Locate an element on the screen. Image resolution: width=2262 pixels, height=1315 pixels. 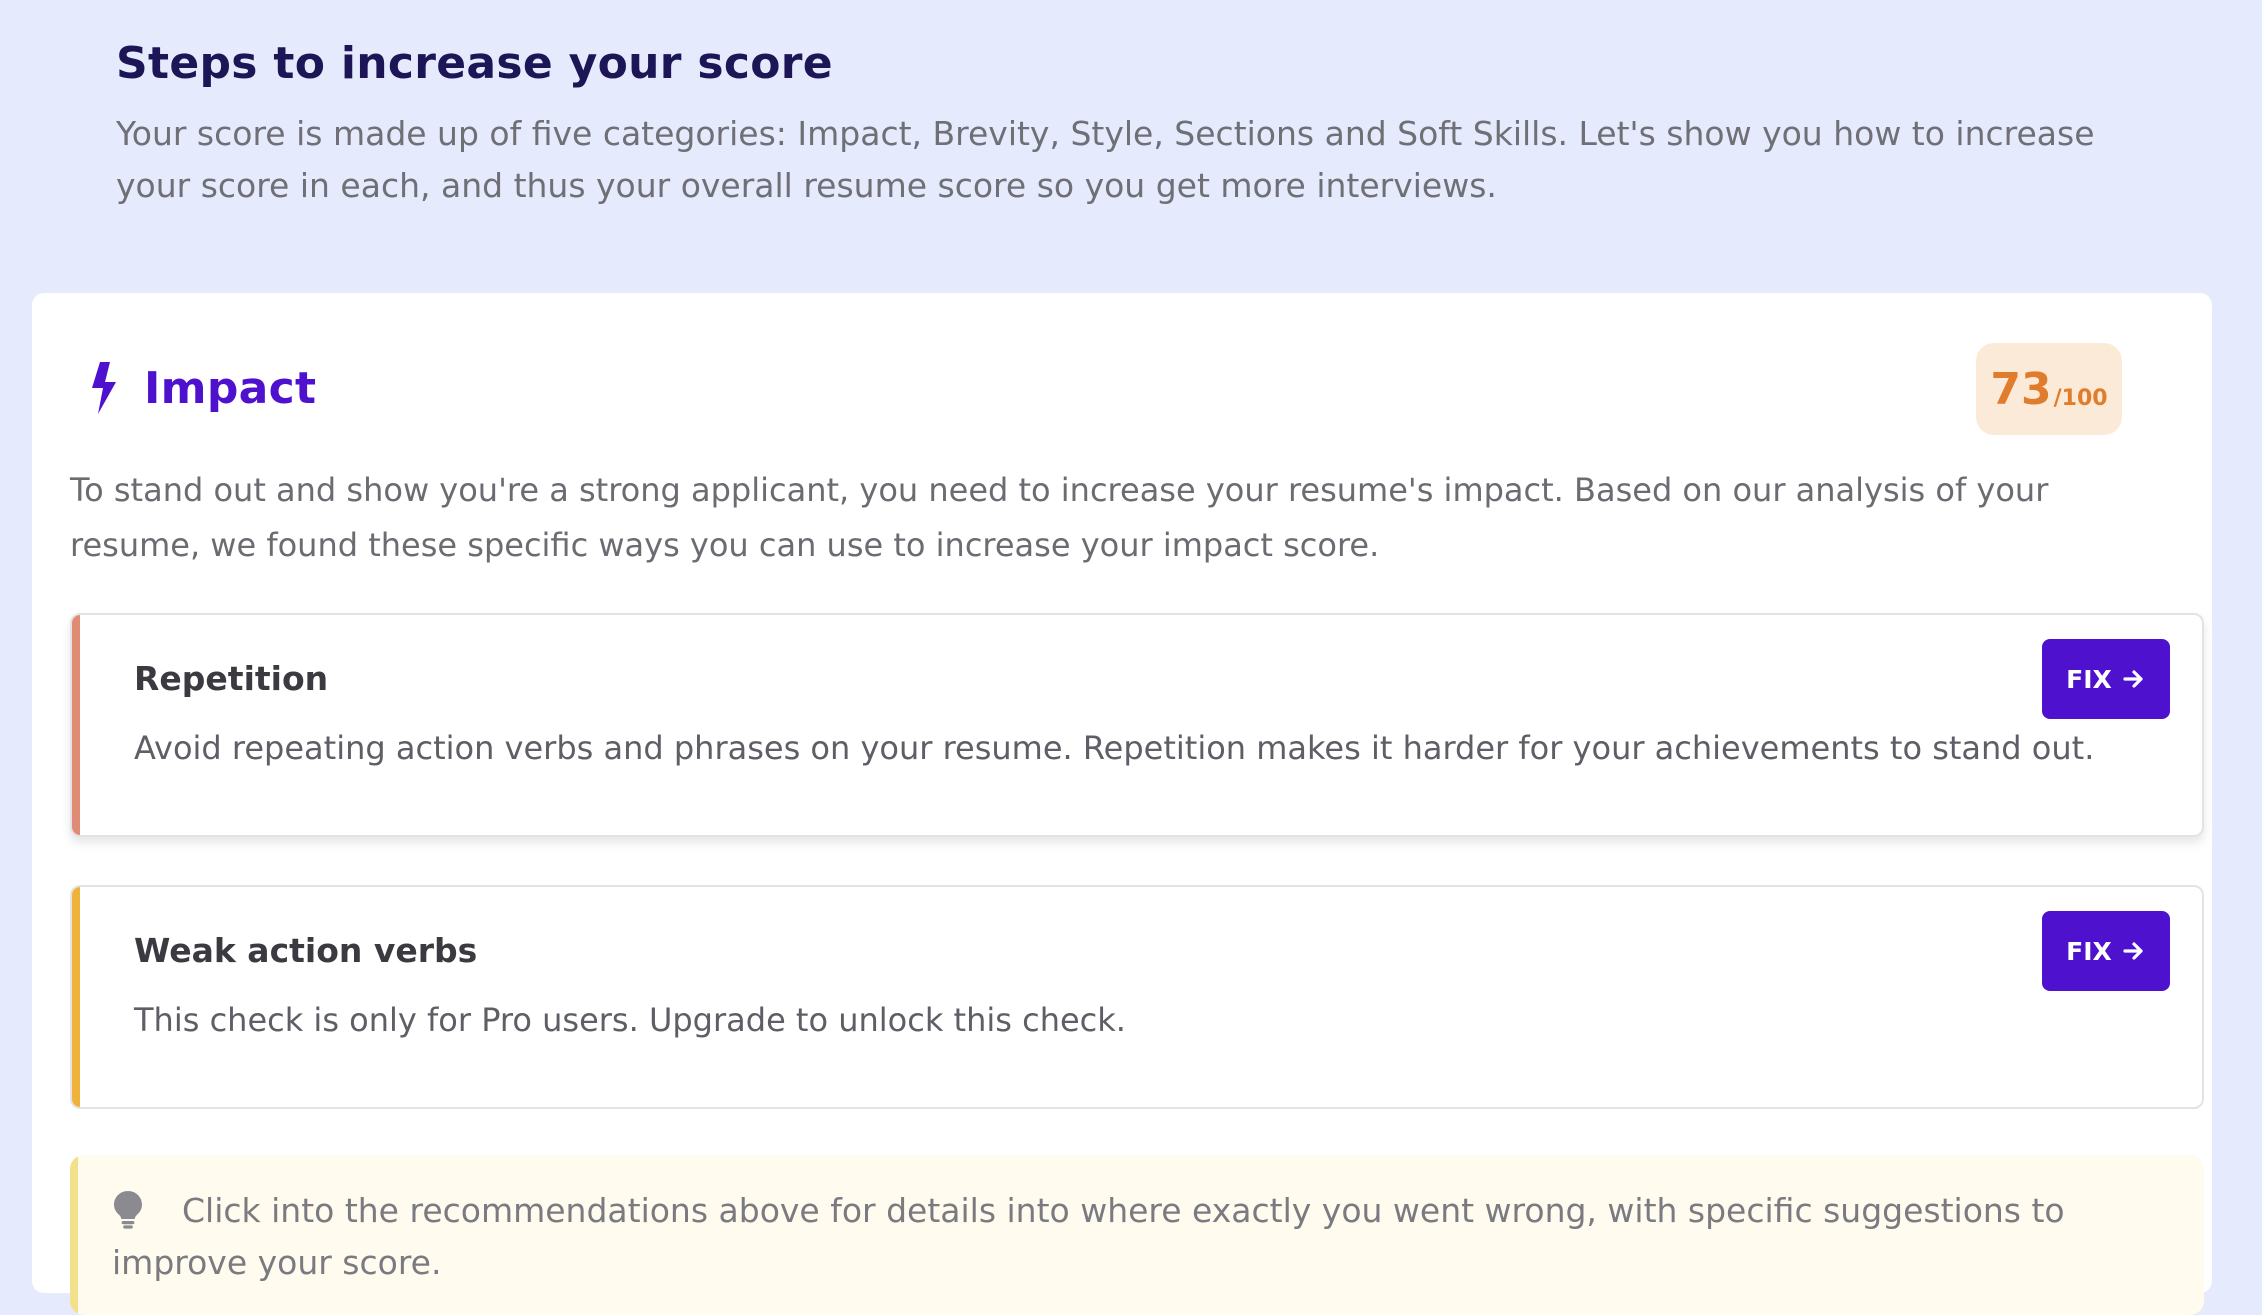
score-badge: 73 /100 is located at coordinates (2049, 389).